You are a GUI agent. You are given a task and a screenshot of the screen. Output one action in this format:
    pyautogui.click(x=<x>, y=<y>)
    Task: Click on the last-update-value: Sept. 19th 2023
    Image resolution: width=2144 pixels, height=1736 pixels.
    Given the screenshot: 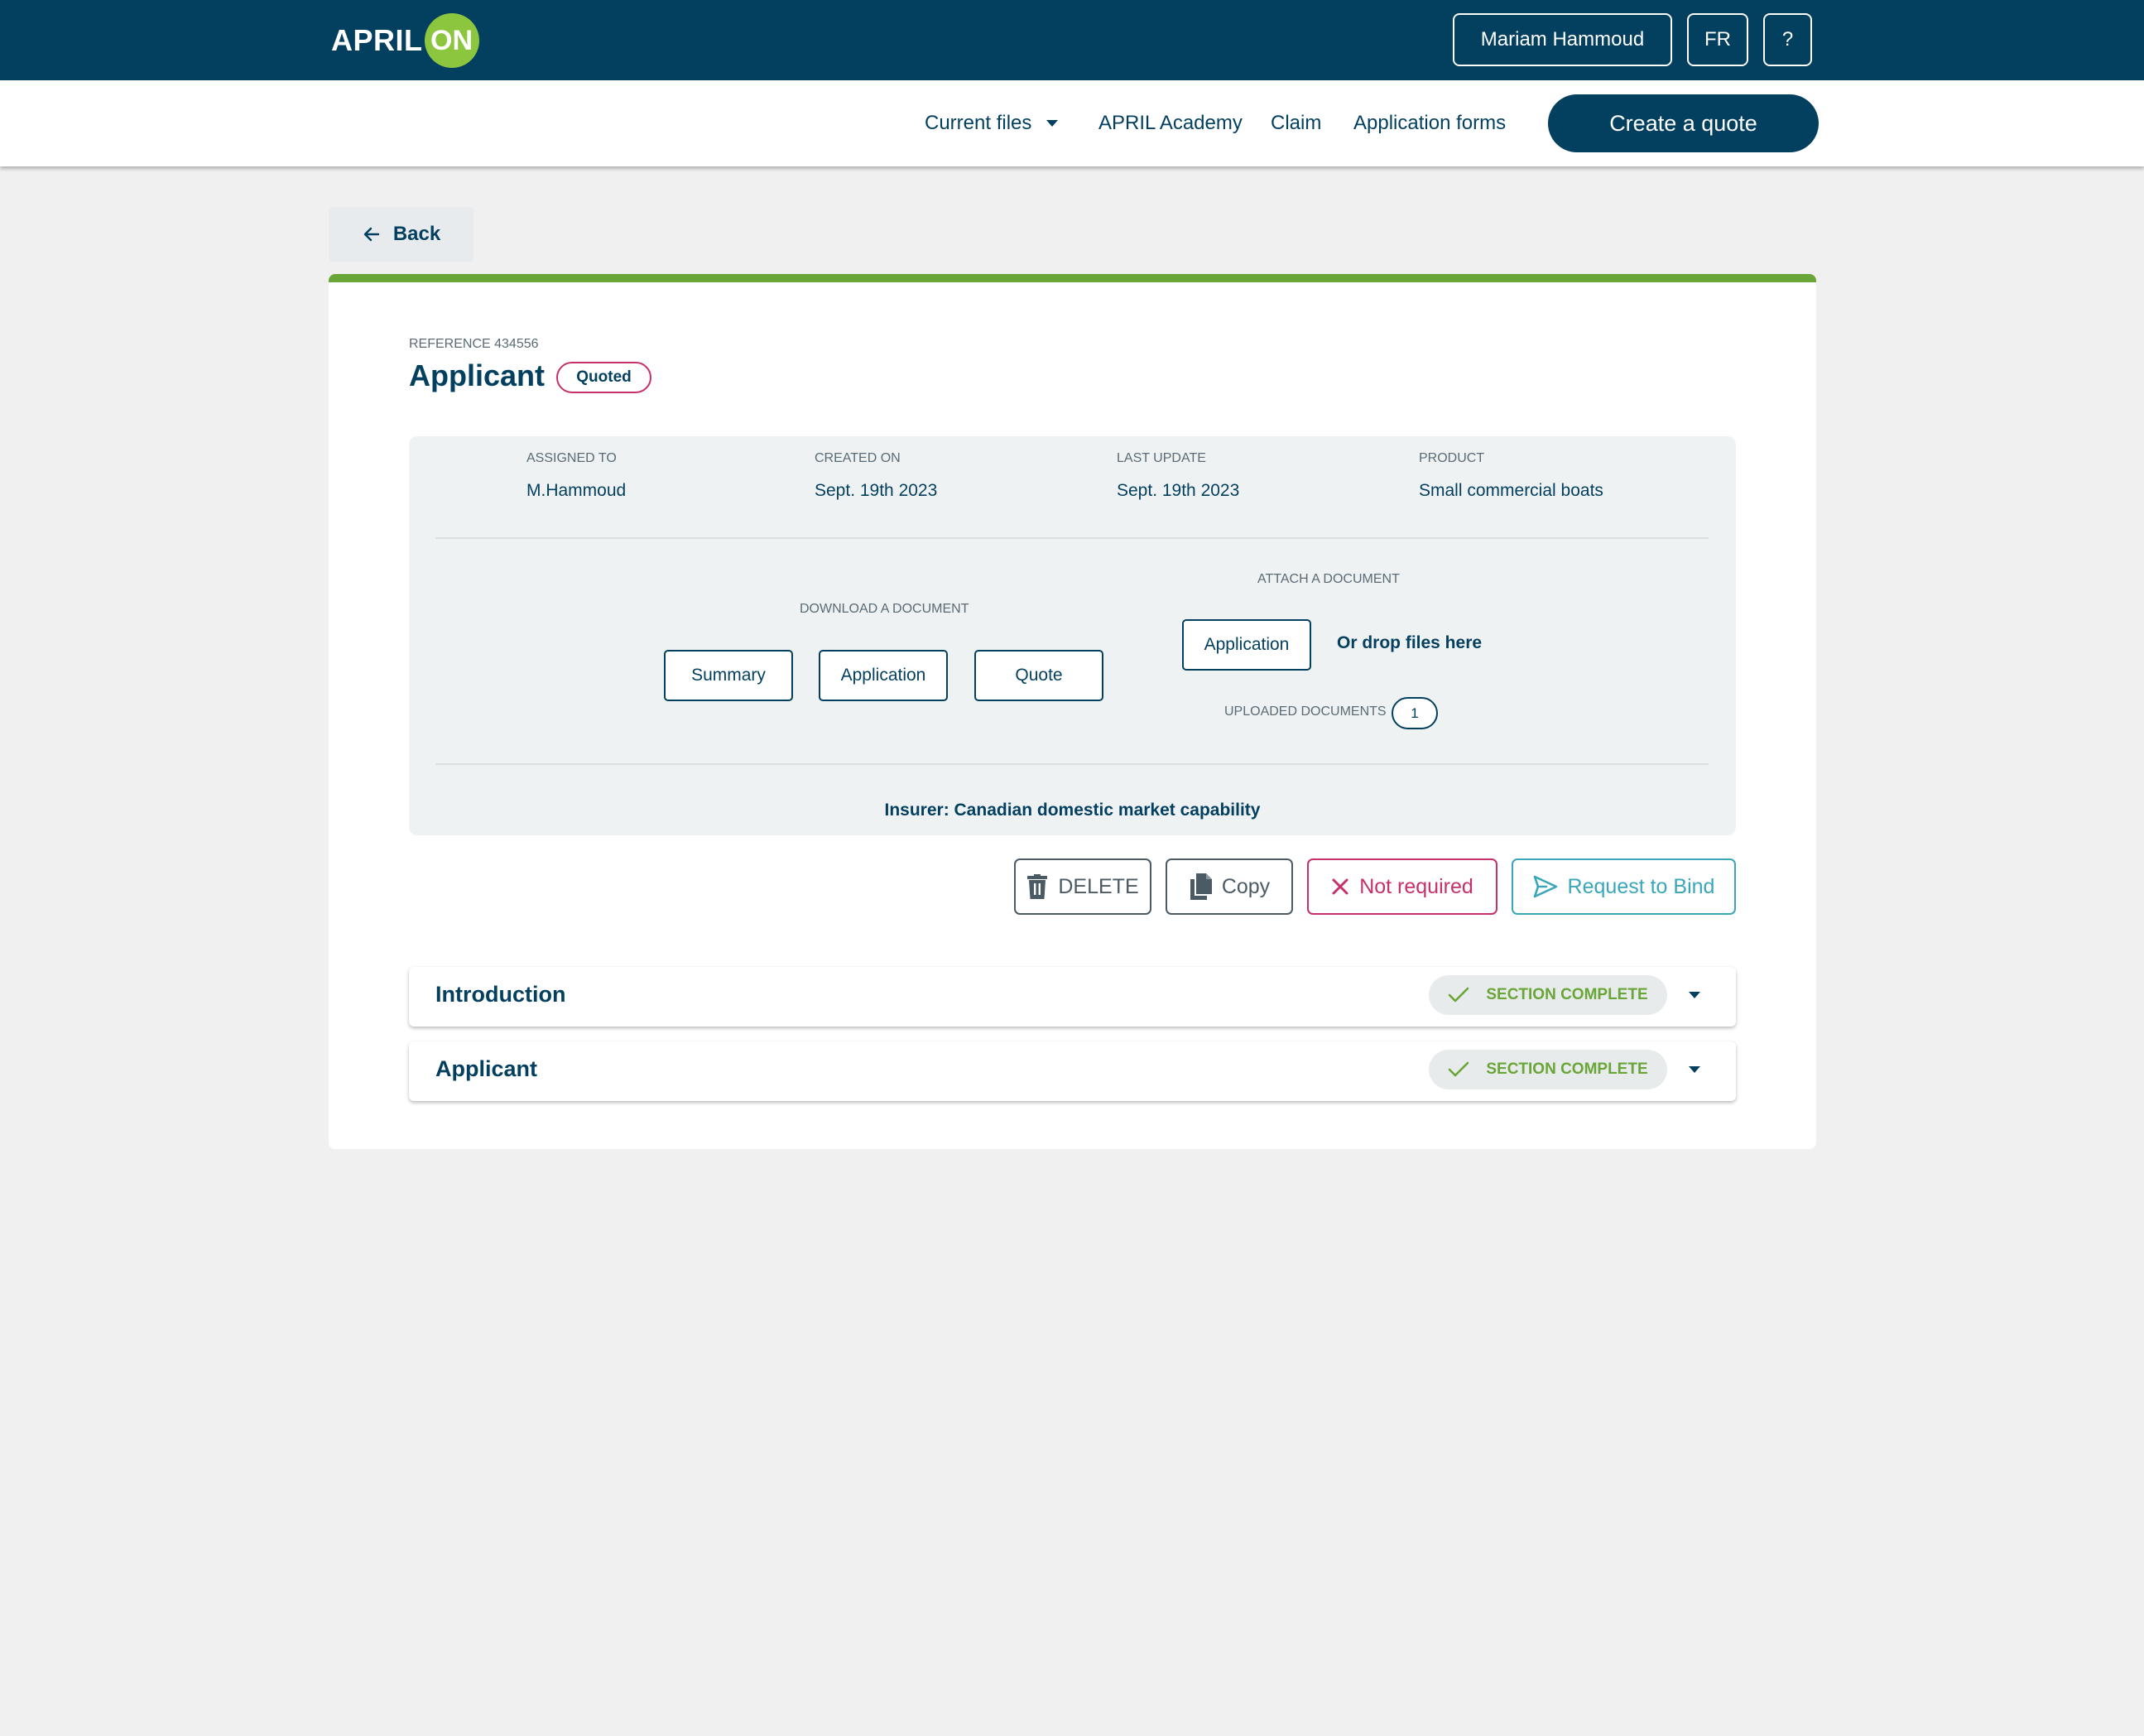 What is the action you would take?
    pyautogui.click(x=1178, y=490)
    